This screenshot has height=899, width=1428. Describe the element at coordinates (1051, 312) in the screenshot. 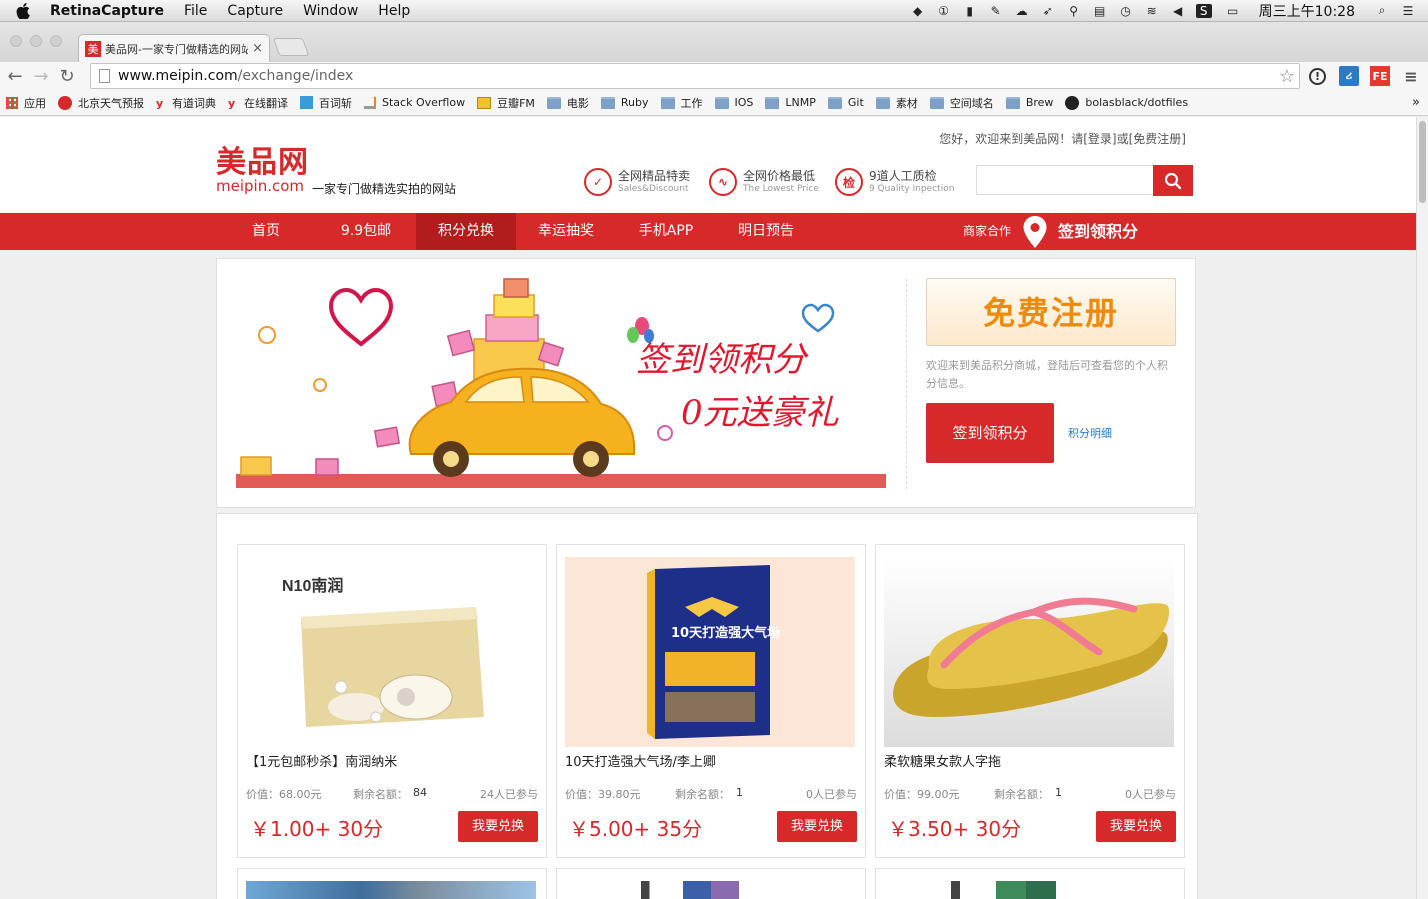

I see `free-register-button: 免费注册` at that location.